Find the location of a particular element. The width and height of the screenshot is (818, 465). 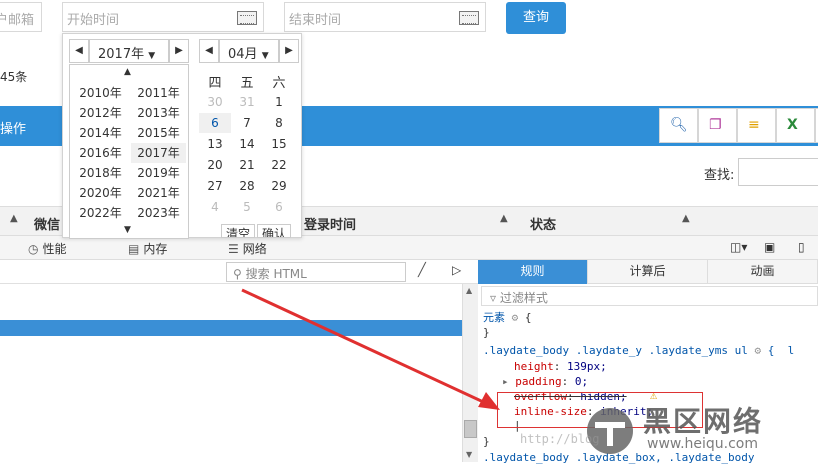

excel-tool-button: X is located at coordinates (795, 125).